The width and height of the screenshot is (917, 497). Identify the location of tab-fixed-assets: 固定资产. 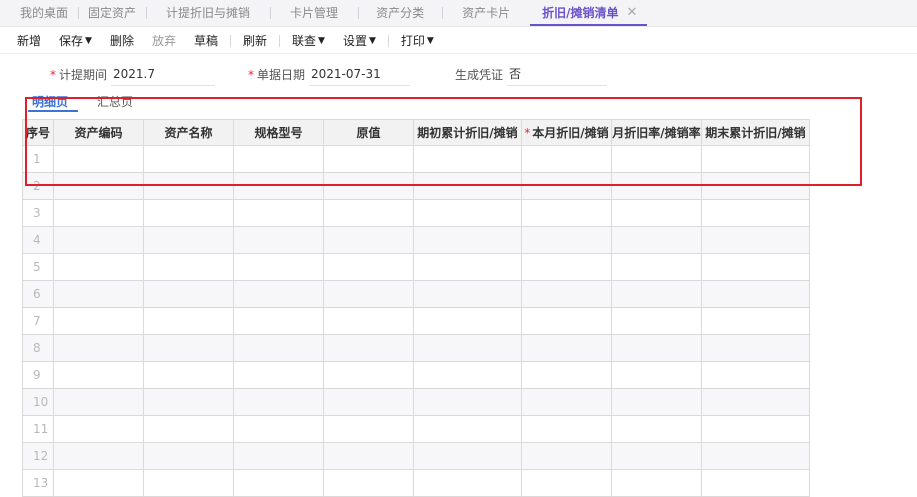
(112, 13).